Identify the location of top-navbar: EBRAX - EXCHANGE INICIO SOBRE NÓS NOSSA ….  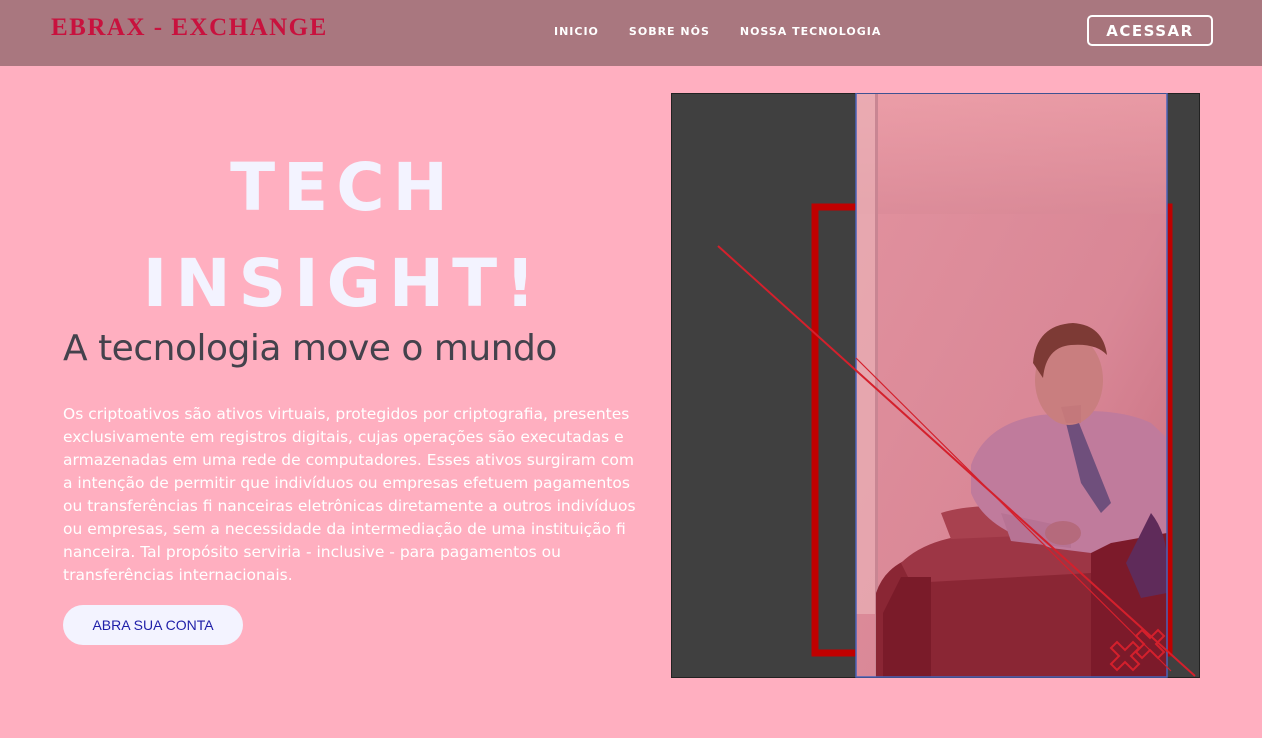
(631, 33).